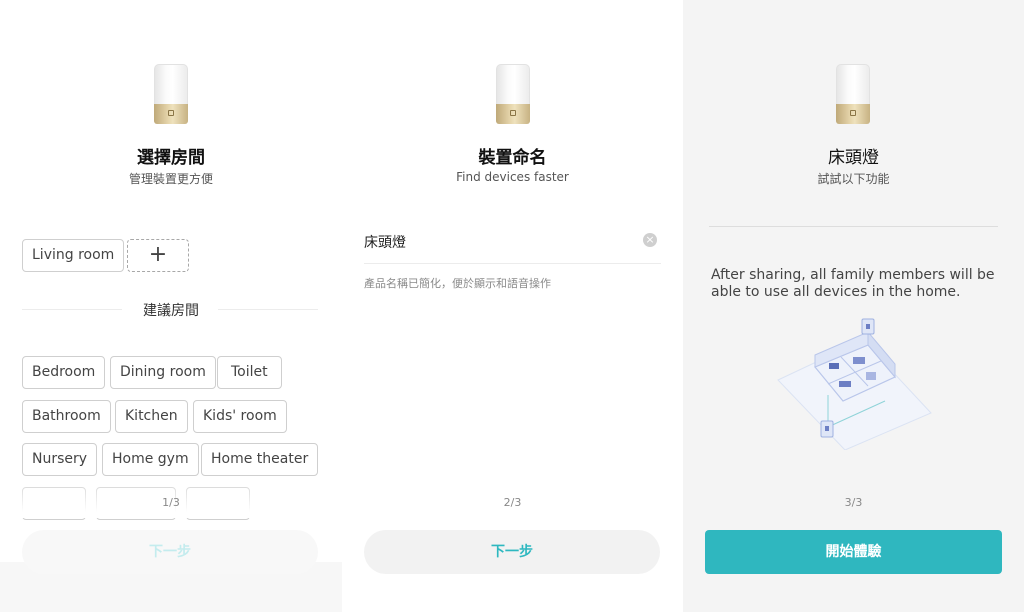  I want to click on section-divider, so click(853, 226).